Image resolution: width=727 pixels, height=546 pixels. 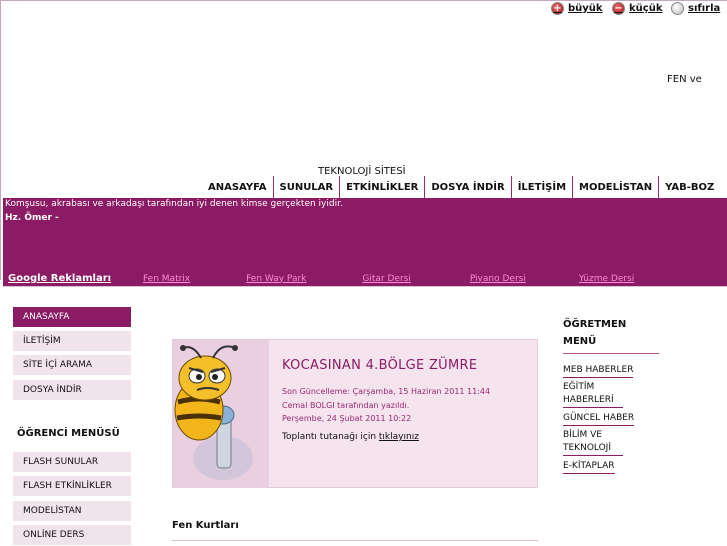 What do you see at coordinates (379, 365) in the screenshot?
I see `news-title: KOCASINAN 4.BÖLGE ZÜMRE` at bounding box center [379, 365].